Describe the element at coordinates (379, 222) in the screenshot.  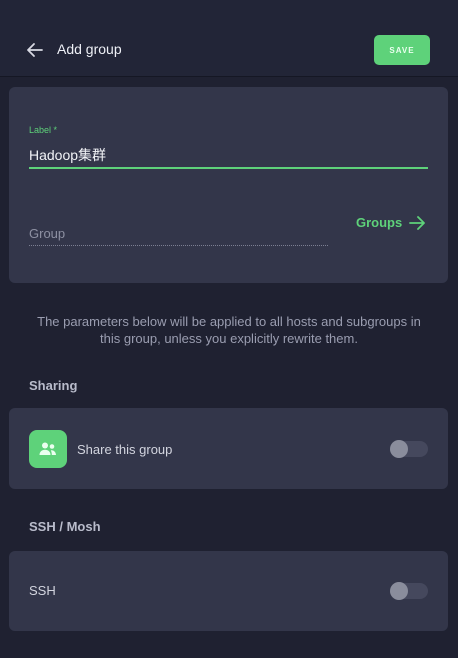
I see `groups-link-label: Groups` at that location.